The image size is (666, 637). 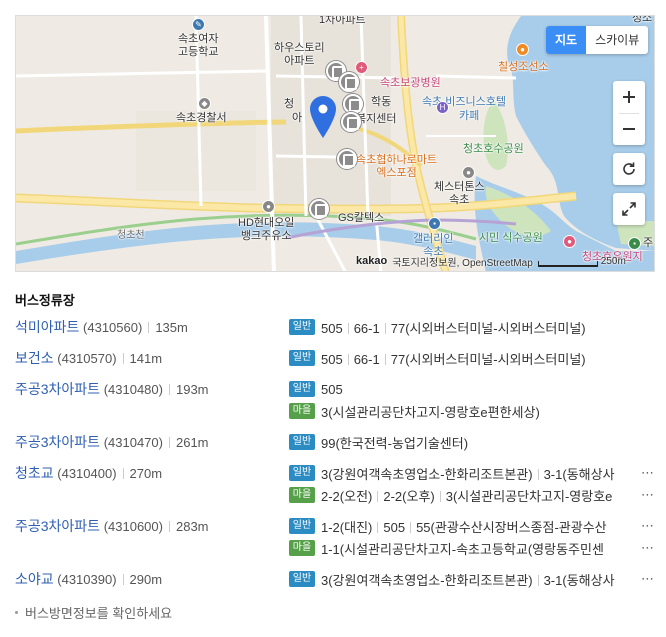 I want to click on bus-route-group: 일반 99(한국전력-농업기술센터), so click(x=472, y=442).